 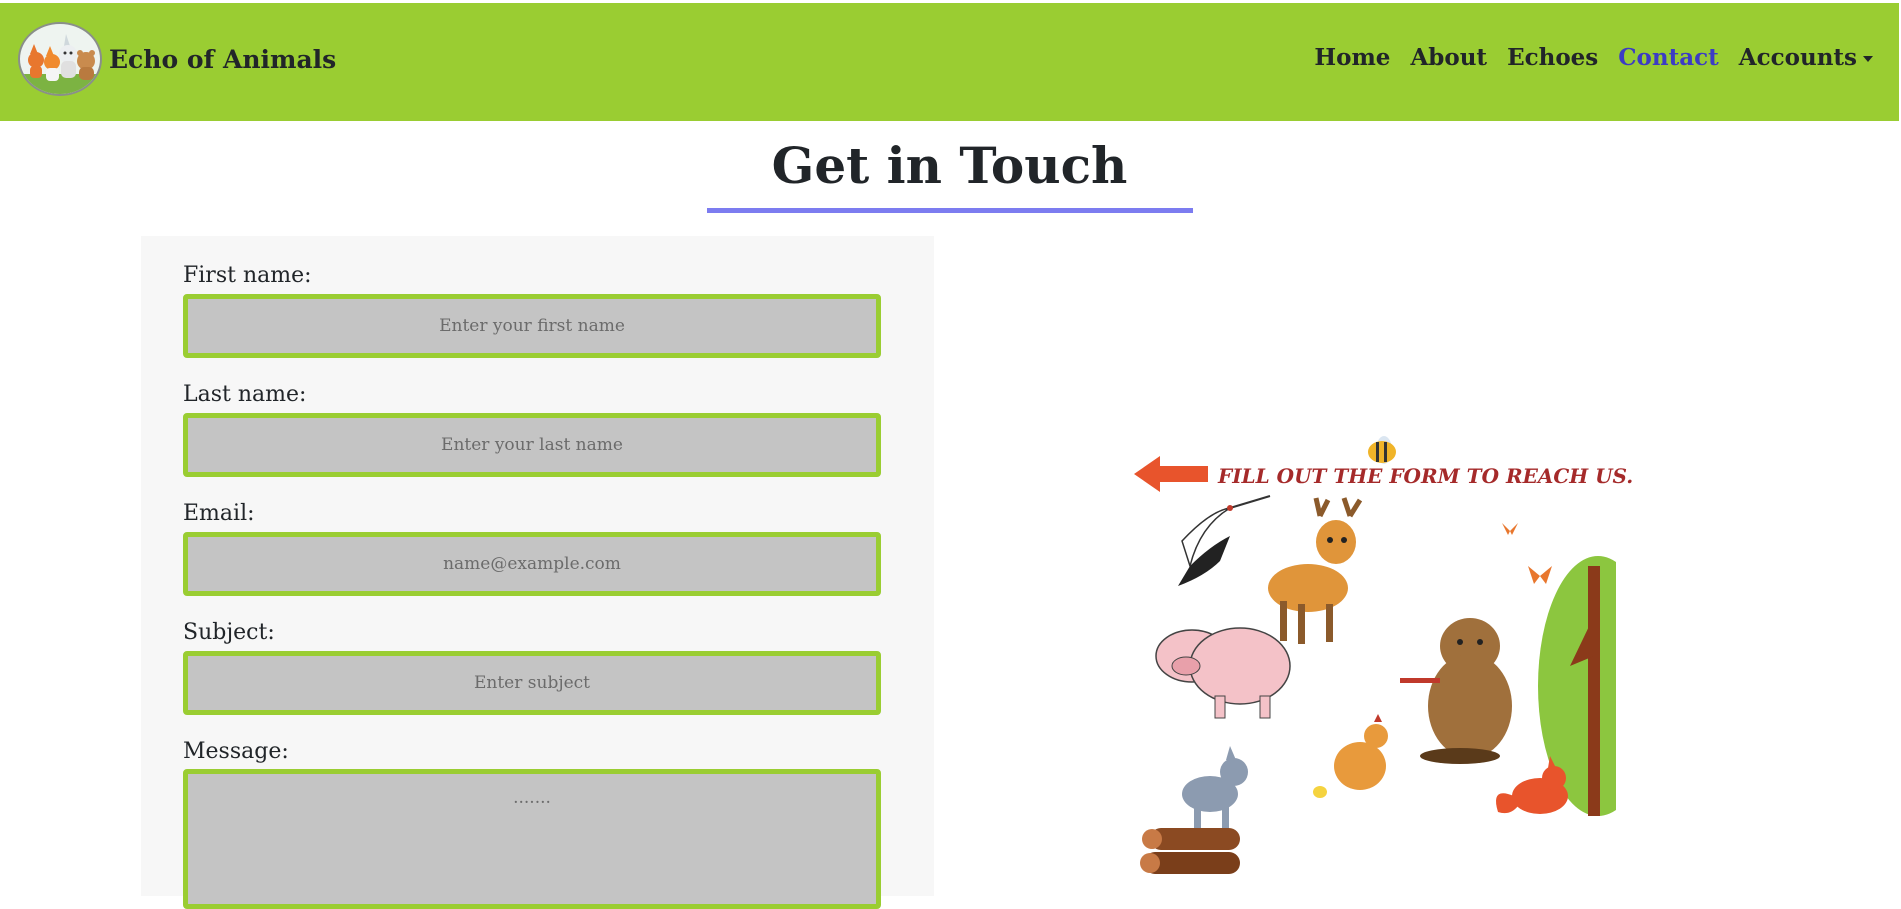 I want to click on butterfly-icon, so click(x=1527, y=553).